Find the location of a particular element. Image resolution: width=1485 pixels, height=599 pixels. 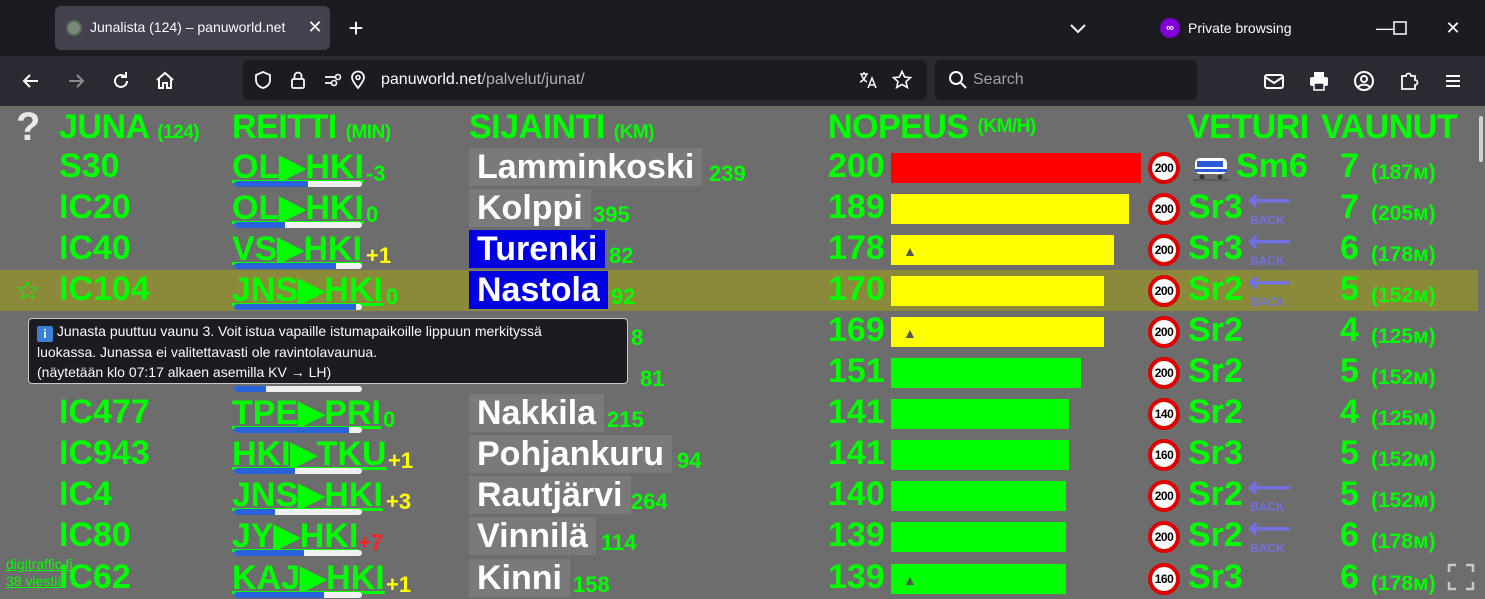

bookmark-star-icon is located at coordinates (902, 80).